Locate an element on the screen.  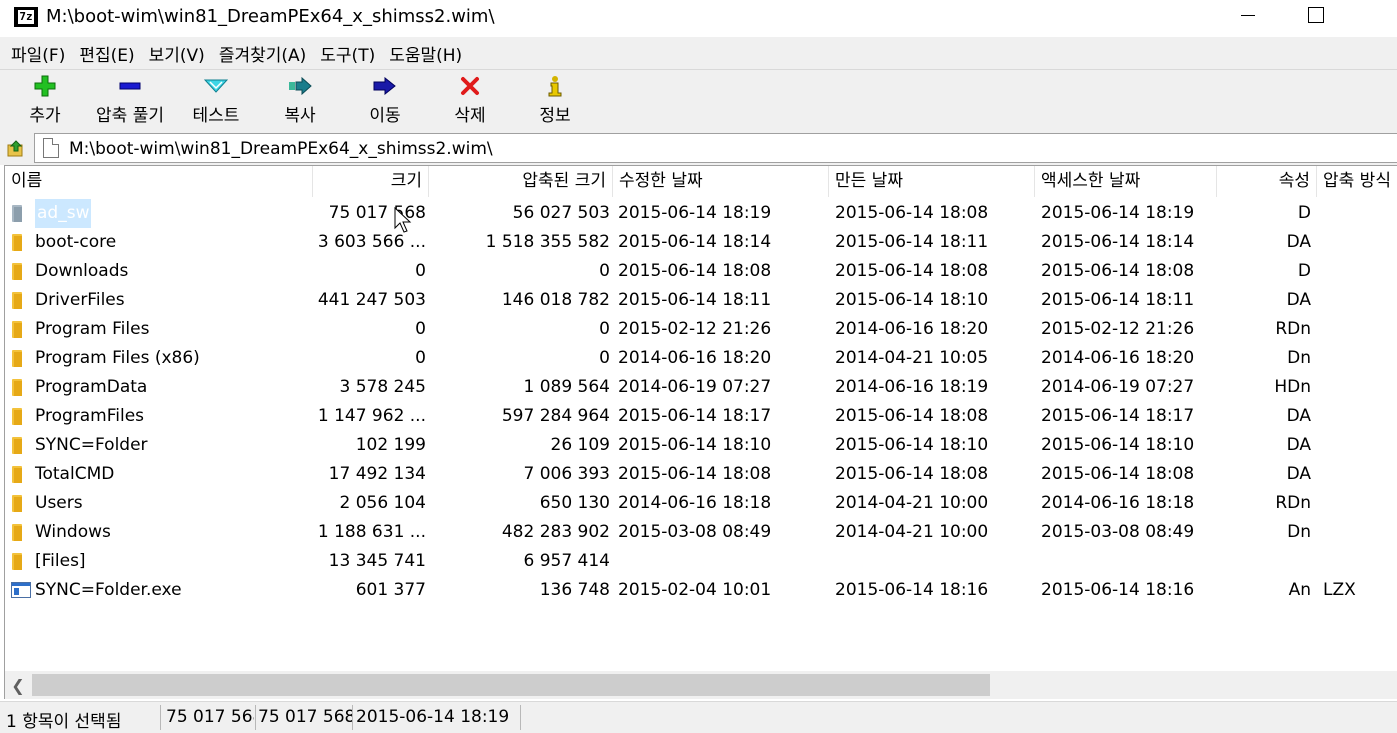
menu-file: 파일(F) is located at coordinates (38, 53).